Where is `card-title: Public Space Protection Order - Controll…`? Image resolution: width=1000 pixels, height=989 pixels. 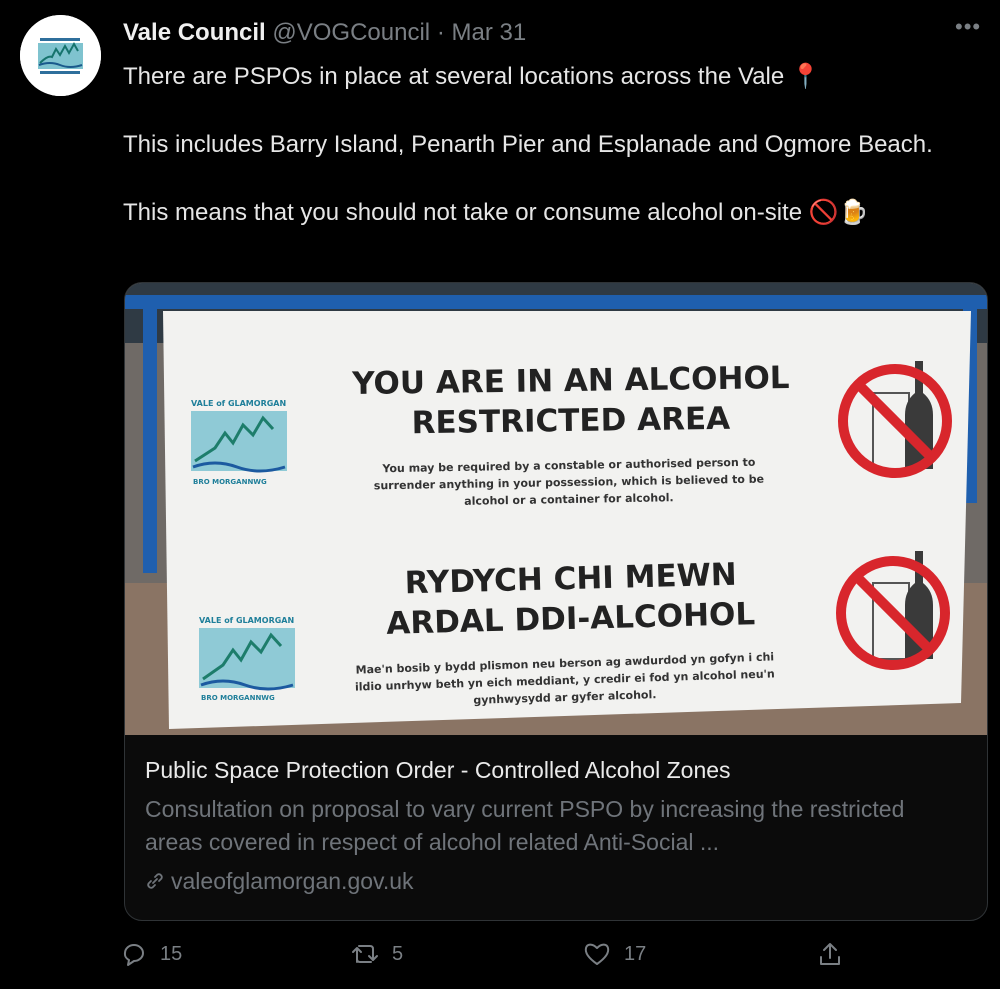
card-title: Public Space Protection Order - Controll… is located at coordinates (555, 770).